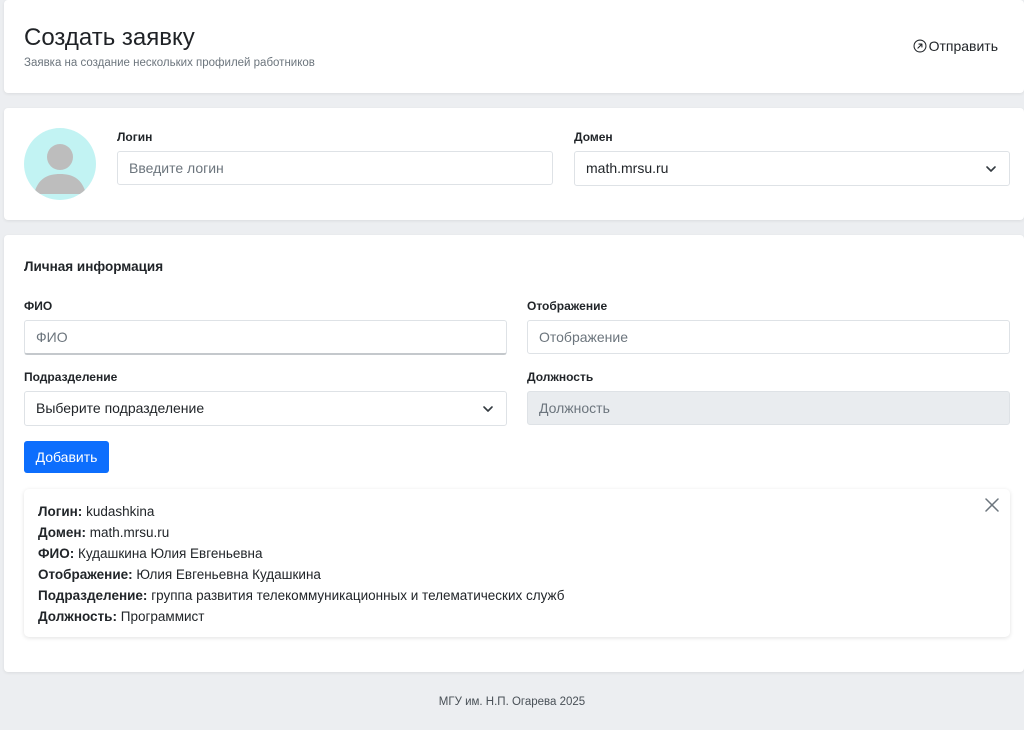  Describe the element at coordinates (593, 137) in the screenshot. I see `domain-label: Домен` at that location.